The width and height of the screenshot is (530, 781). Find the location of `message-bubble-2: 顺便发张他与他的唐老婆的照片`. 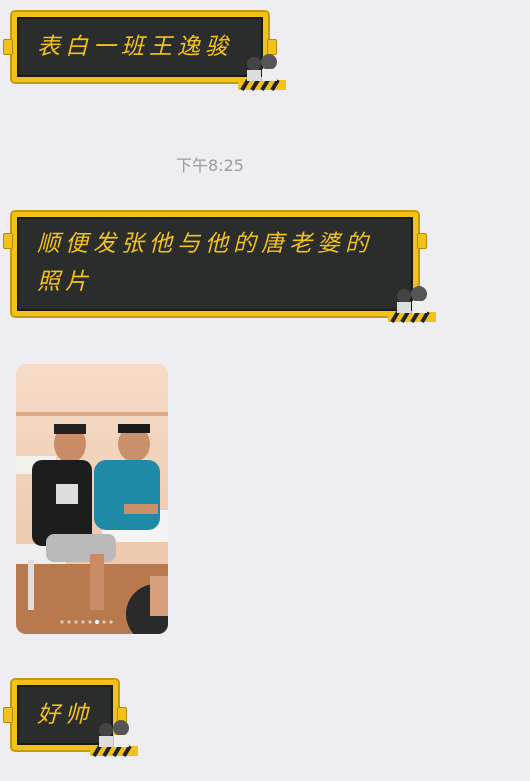

message-bubble-2: 顺便发张他与他的唐老婆的照片 is located at coordinates (215, 264).